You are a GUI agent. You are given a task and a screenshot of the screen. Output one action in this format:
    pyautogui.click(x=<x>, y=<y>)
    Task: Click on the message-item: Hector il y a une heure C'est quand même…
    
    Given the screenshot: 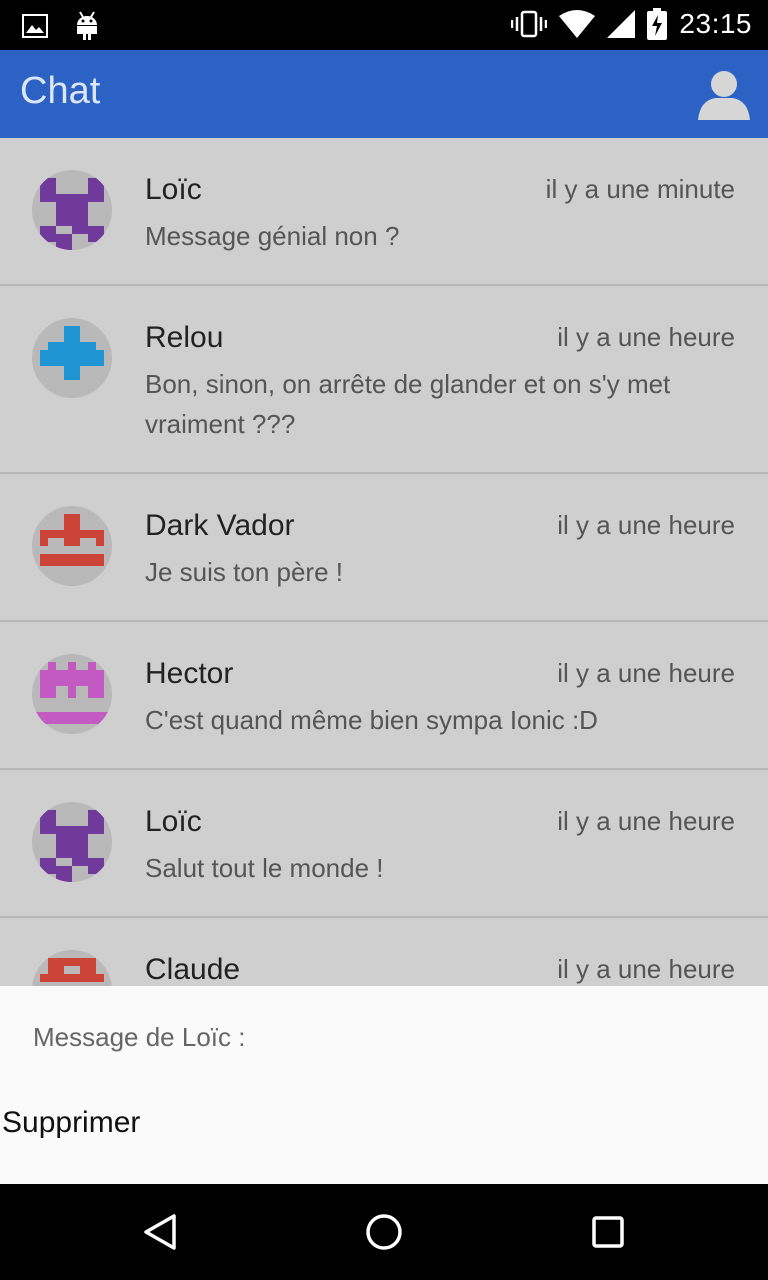 What is the action you would take?
    pyautogui.click(x=384, y=696)
    